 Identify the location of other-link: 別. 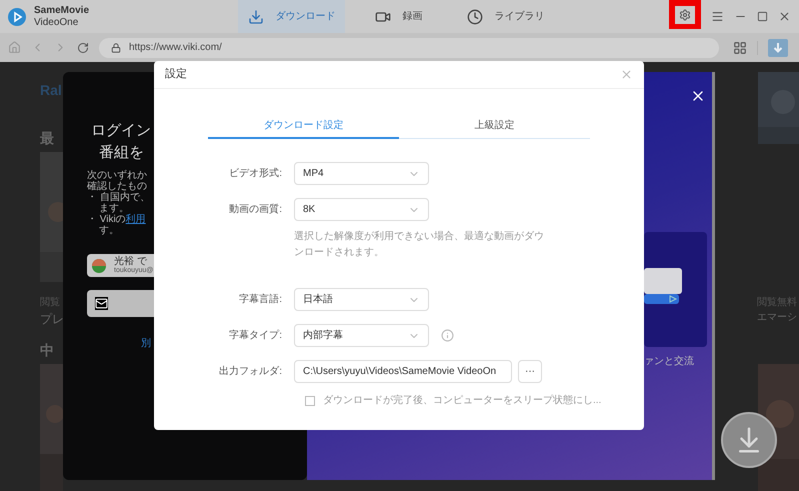
(146, 343).